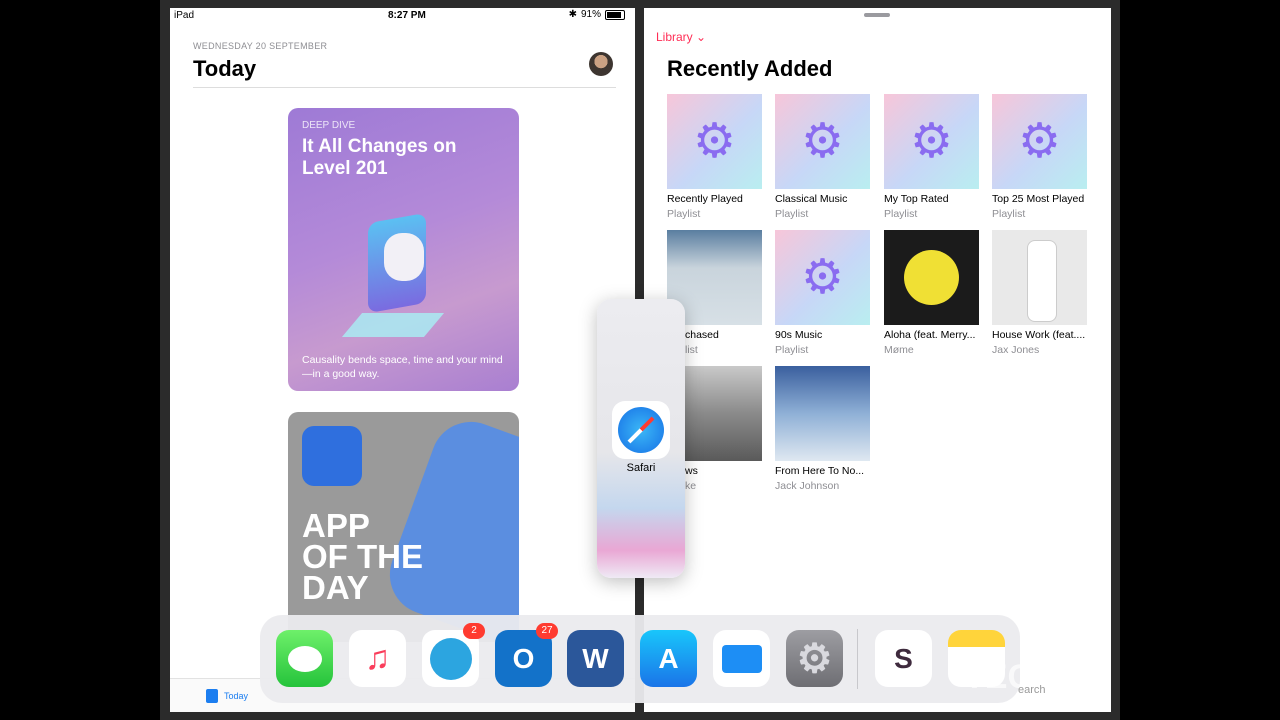  I want to click on settings-app-icon: ⚙, so click(814, 658).